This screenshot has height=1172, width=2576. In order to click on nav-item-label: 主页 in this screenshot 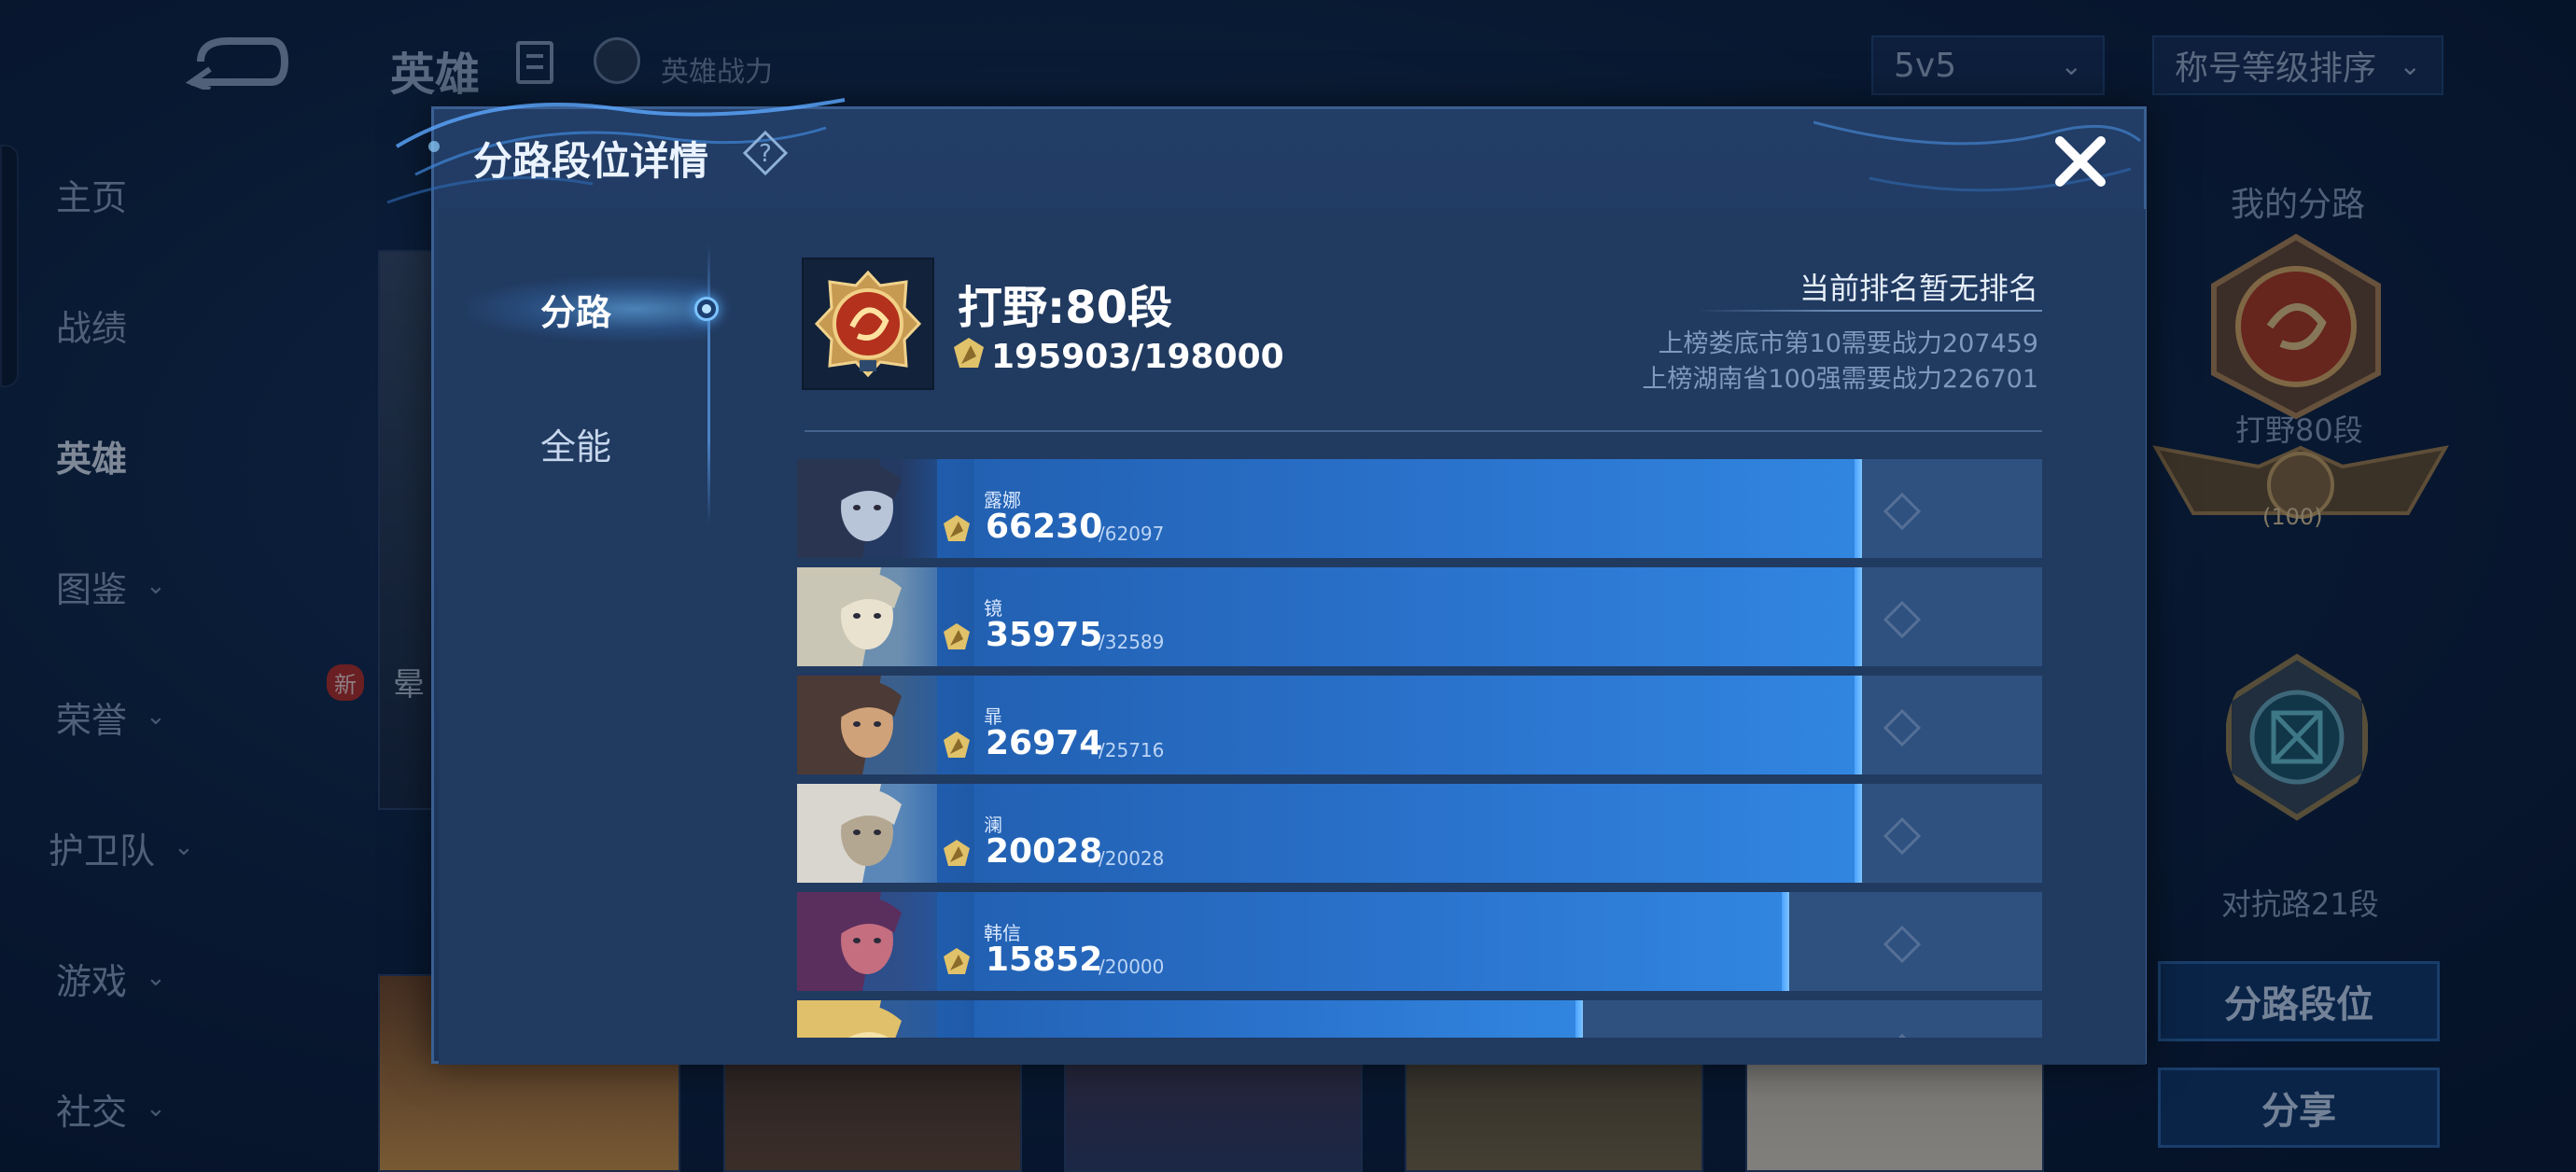, I will do `click(92, 197)`.